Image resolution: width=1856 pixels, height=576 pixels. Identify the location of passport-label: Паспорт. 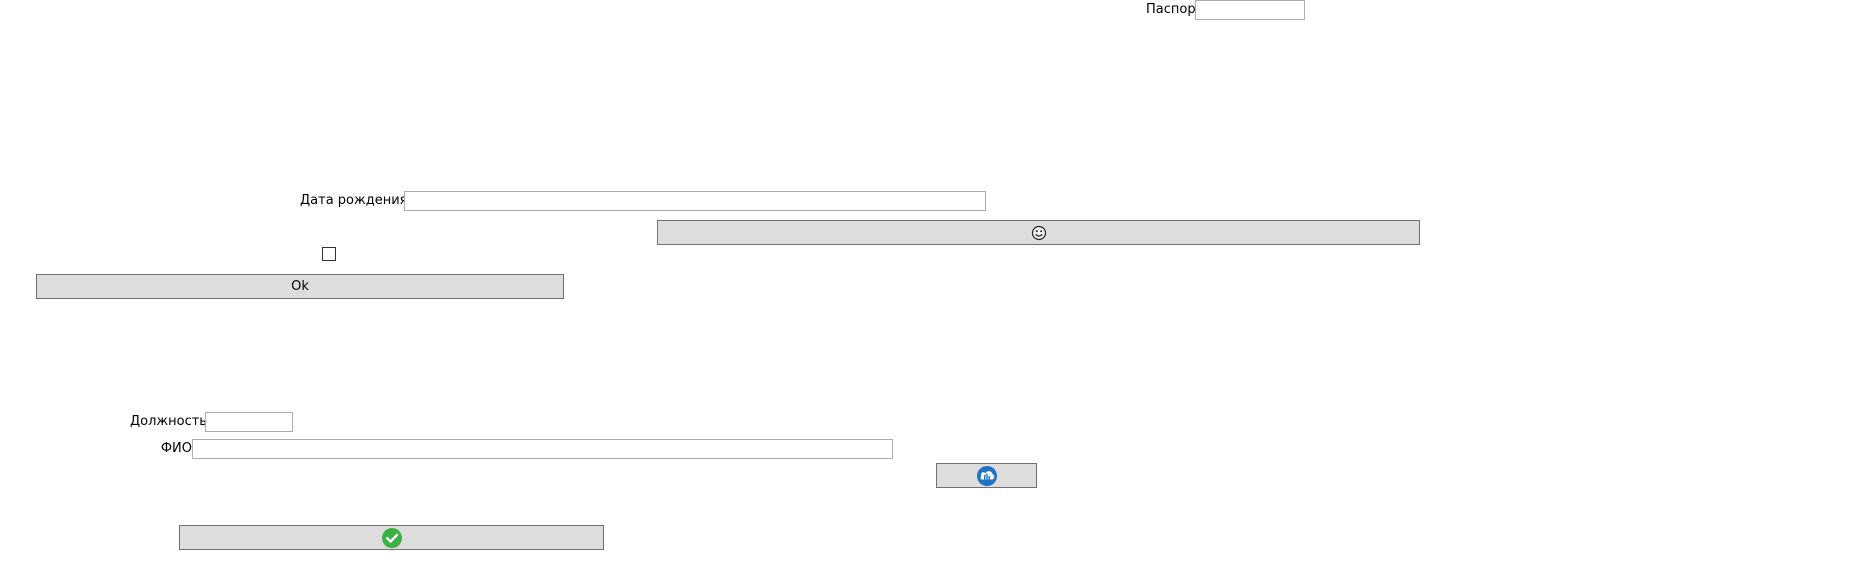
(1175, 9).